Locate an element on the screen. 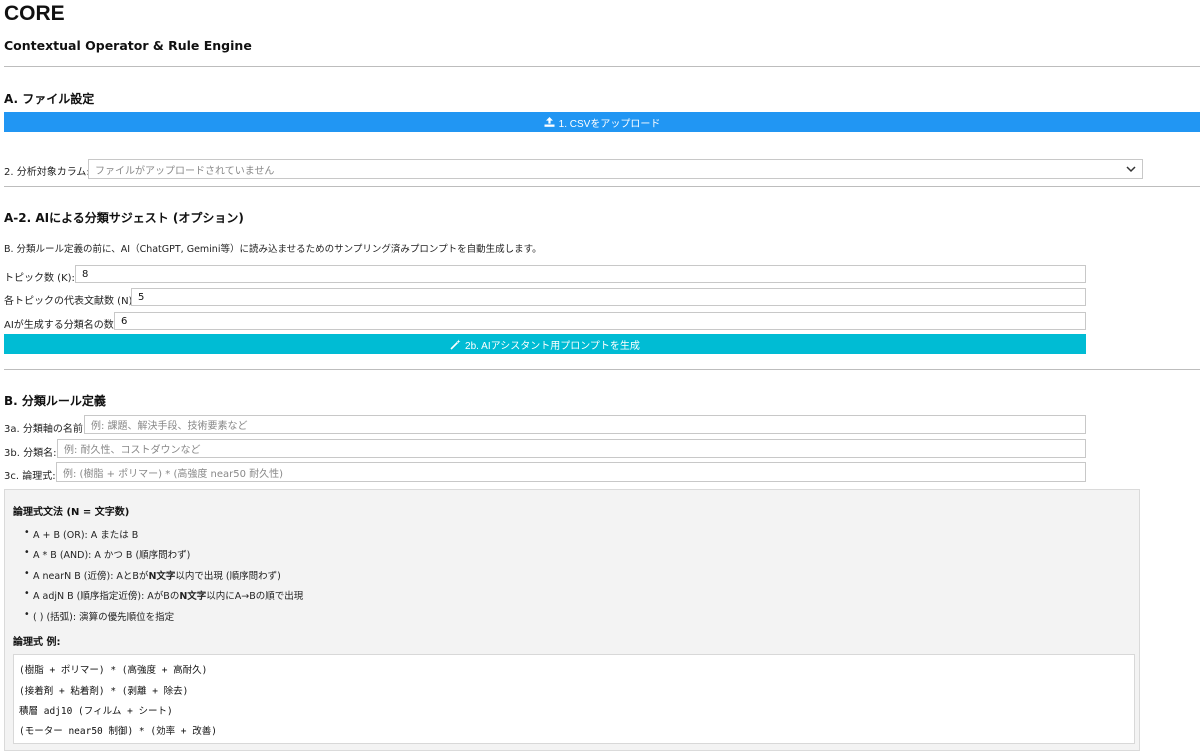 The height and width of the screenshot is (752, 1200). syntax-code: A adjN B is located at coordinates (53, 596).